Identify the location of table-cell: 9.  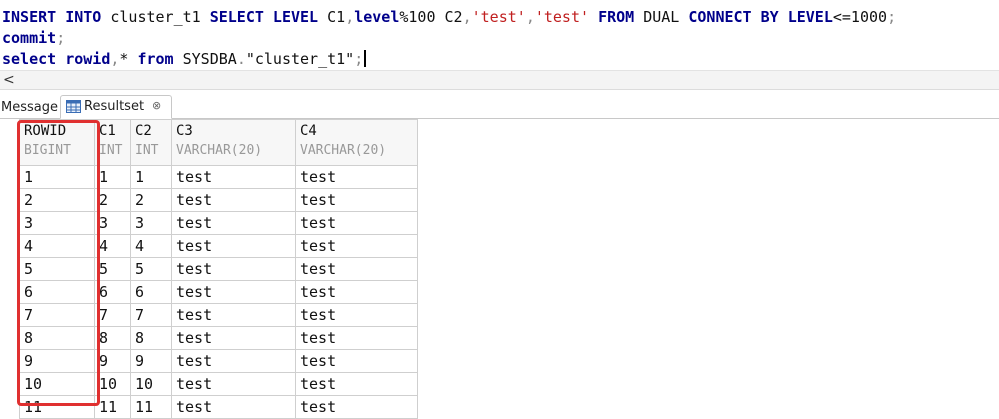
(151, 361).